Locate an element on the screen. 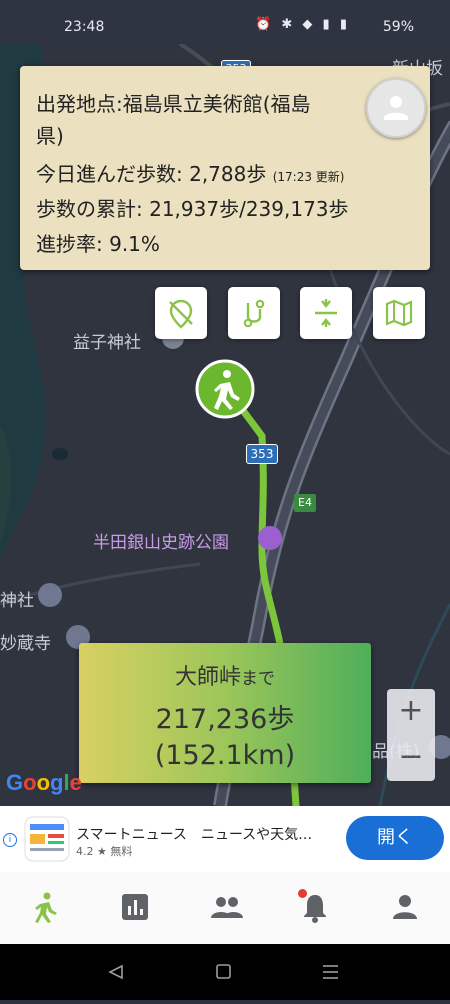  group-icon is located at coordinates (227, 907).